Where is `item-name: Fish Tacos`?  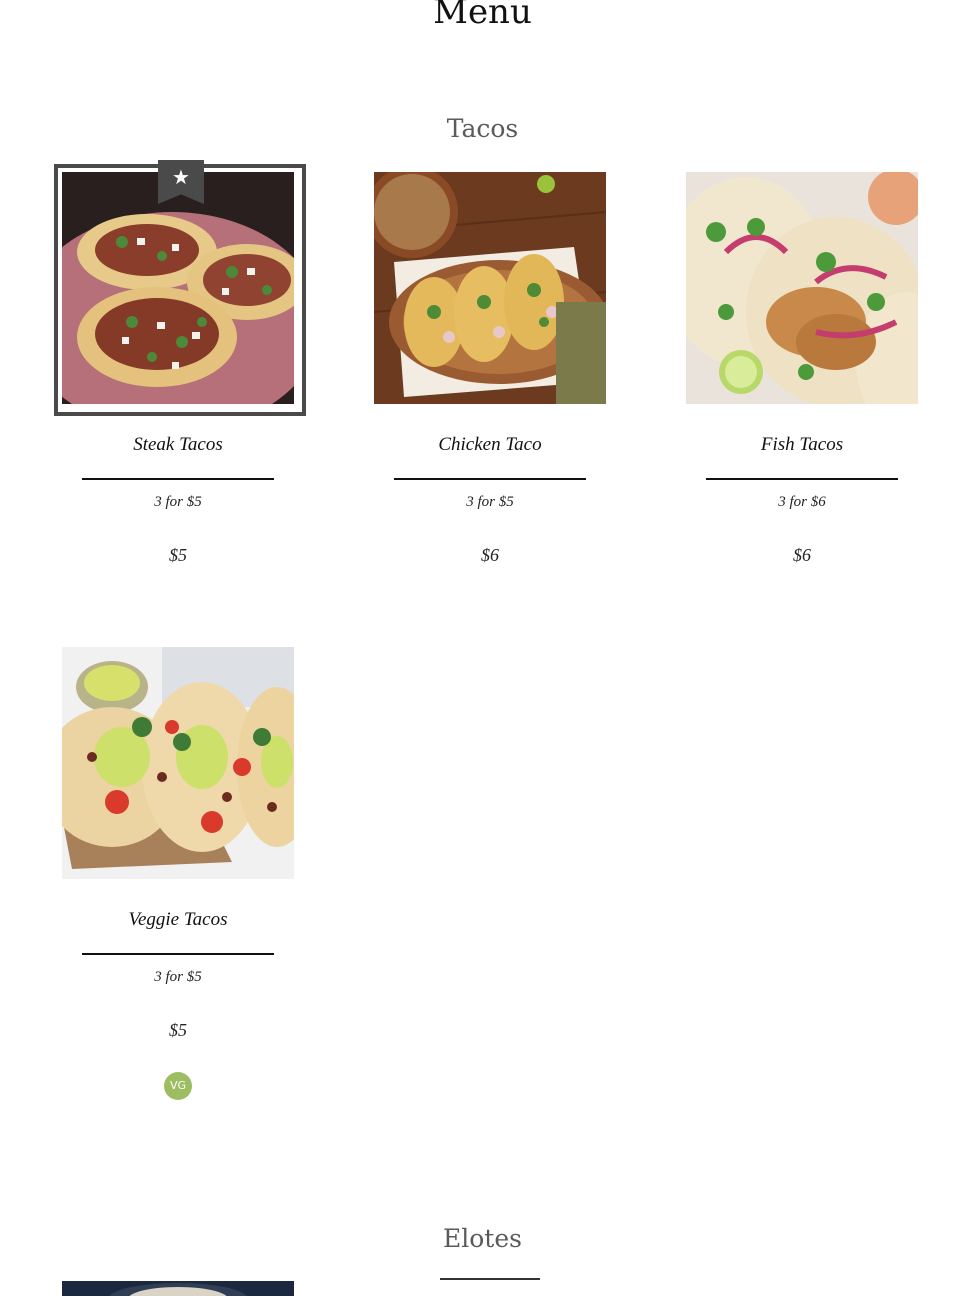
item-name: Fish Tacos is located at coordinates (802, 444).